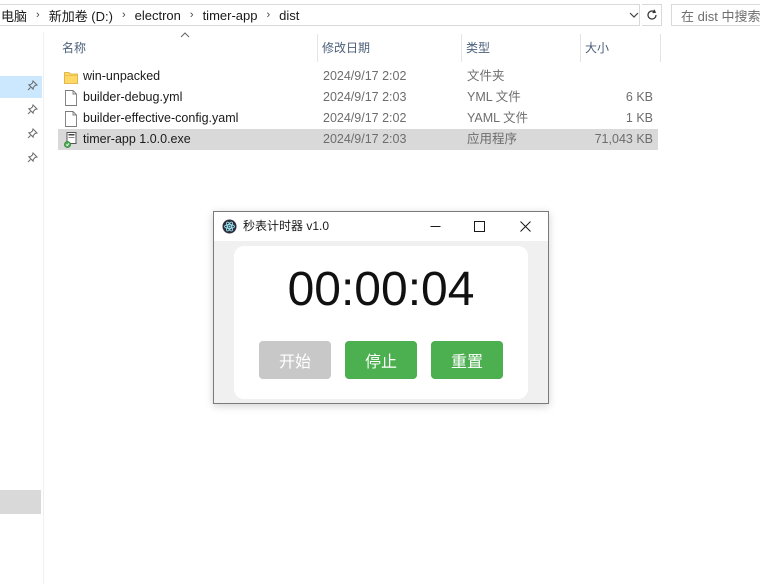  What do you see at coordinates (161, 118) in the screenshot?
I see `file-name: builder-effective-config.yaml` at bounding box center [161, 118].